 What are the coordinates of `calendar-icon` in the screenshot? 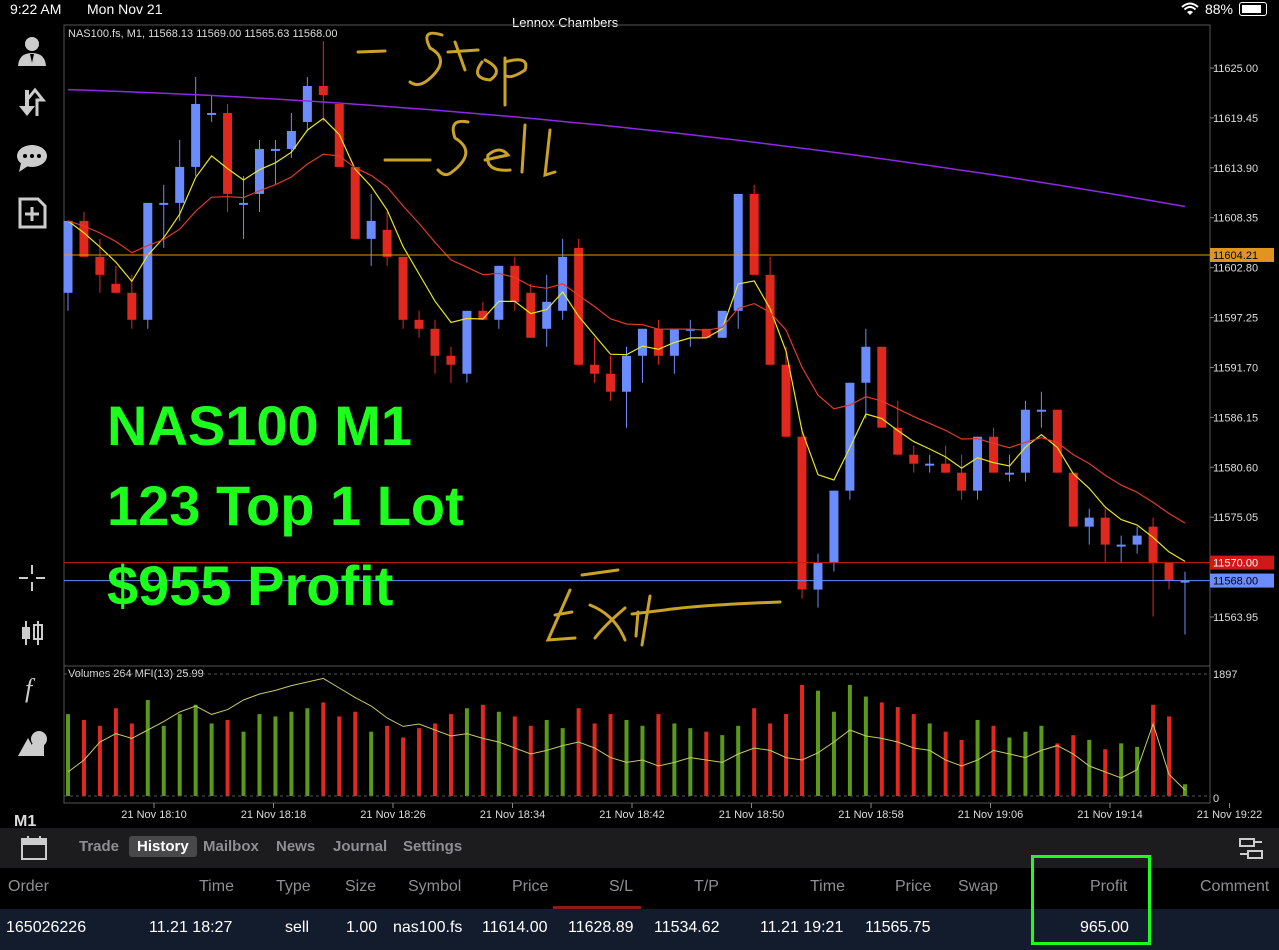 It's located at (34, 848).